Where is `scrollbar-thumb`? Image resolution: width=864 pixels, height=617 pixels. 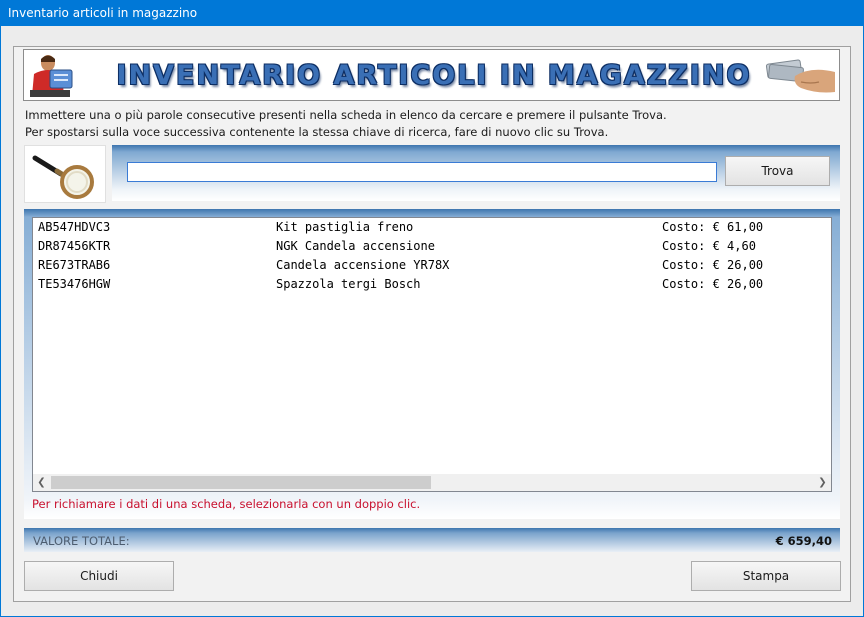 scrollbar-thumb is located at coordinates (241, 482).